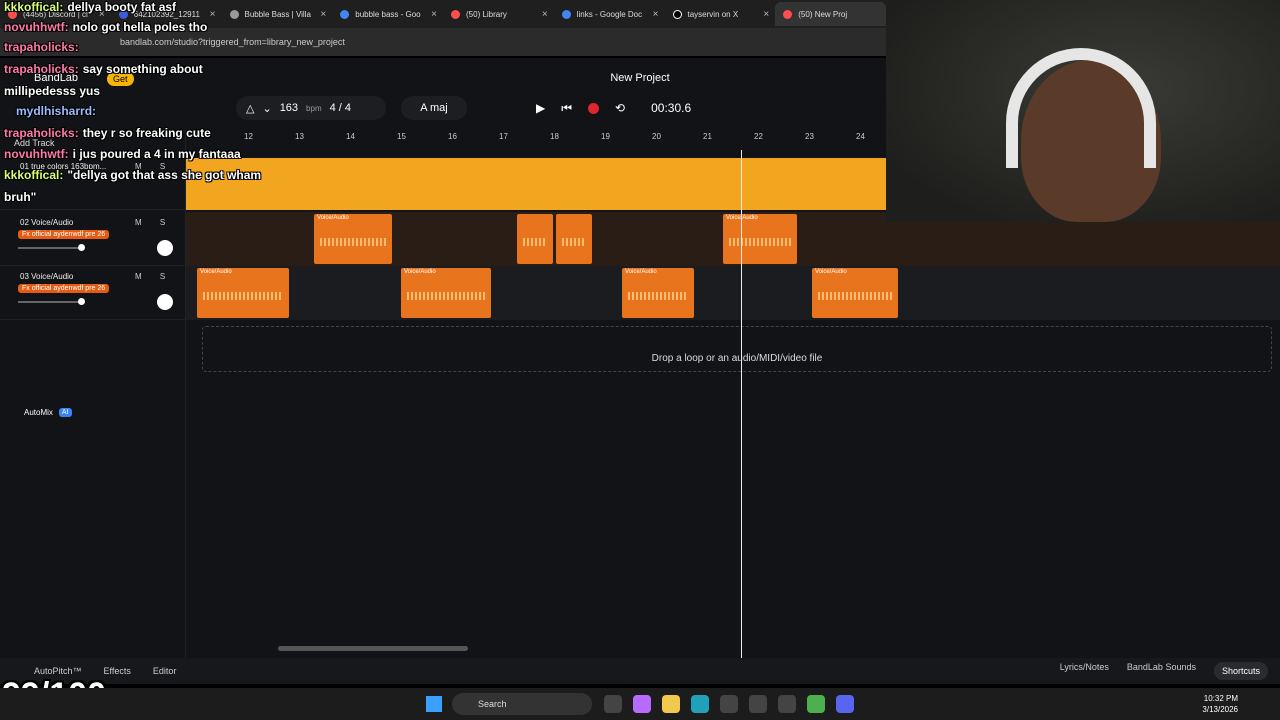  Describe the element at coordinates (1220, 704) in the screenshot. I see `system-clock: 10:32 PM 3/13/2026` at that location.